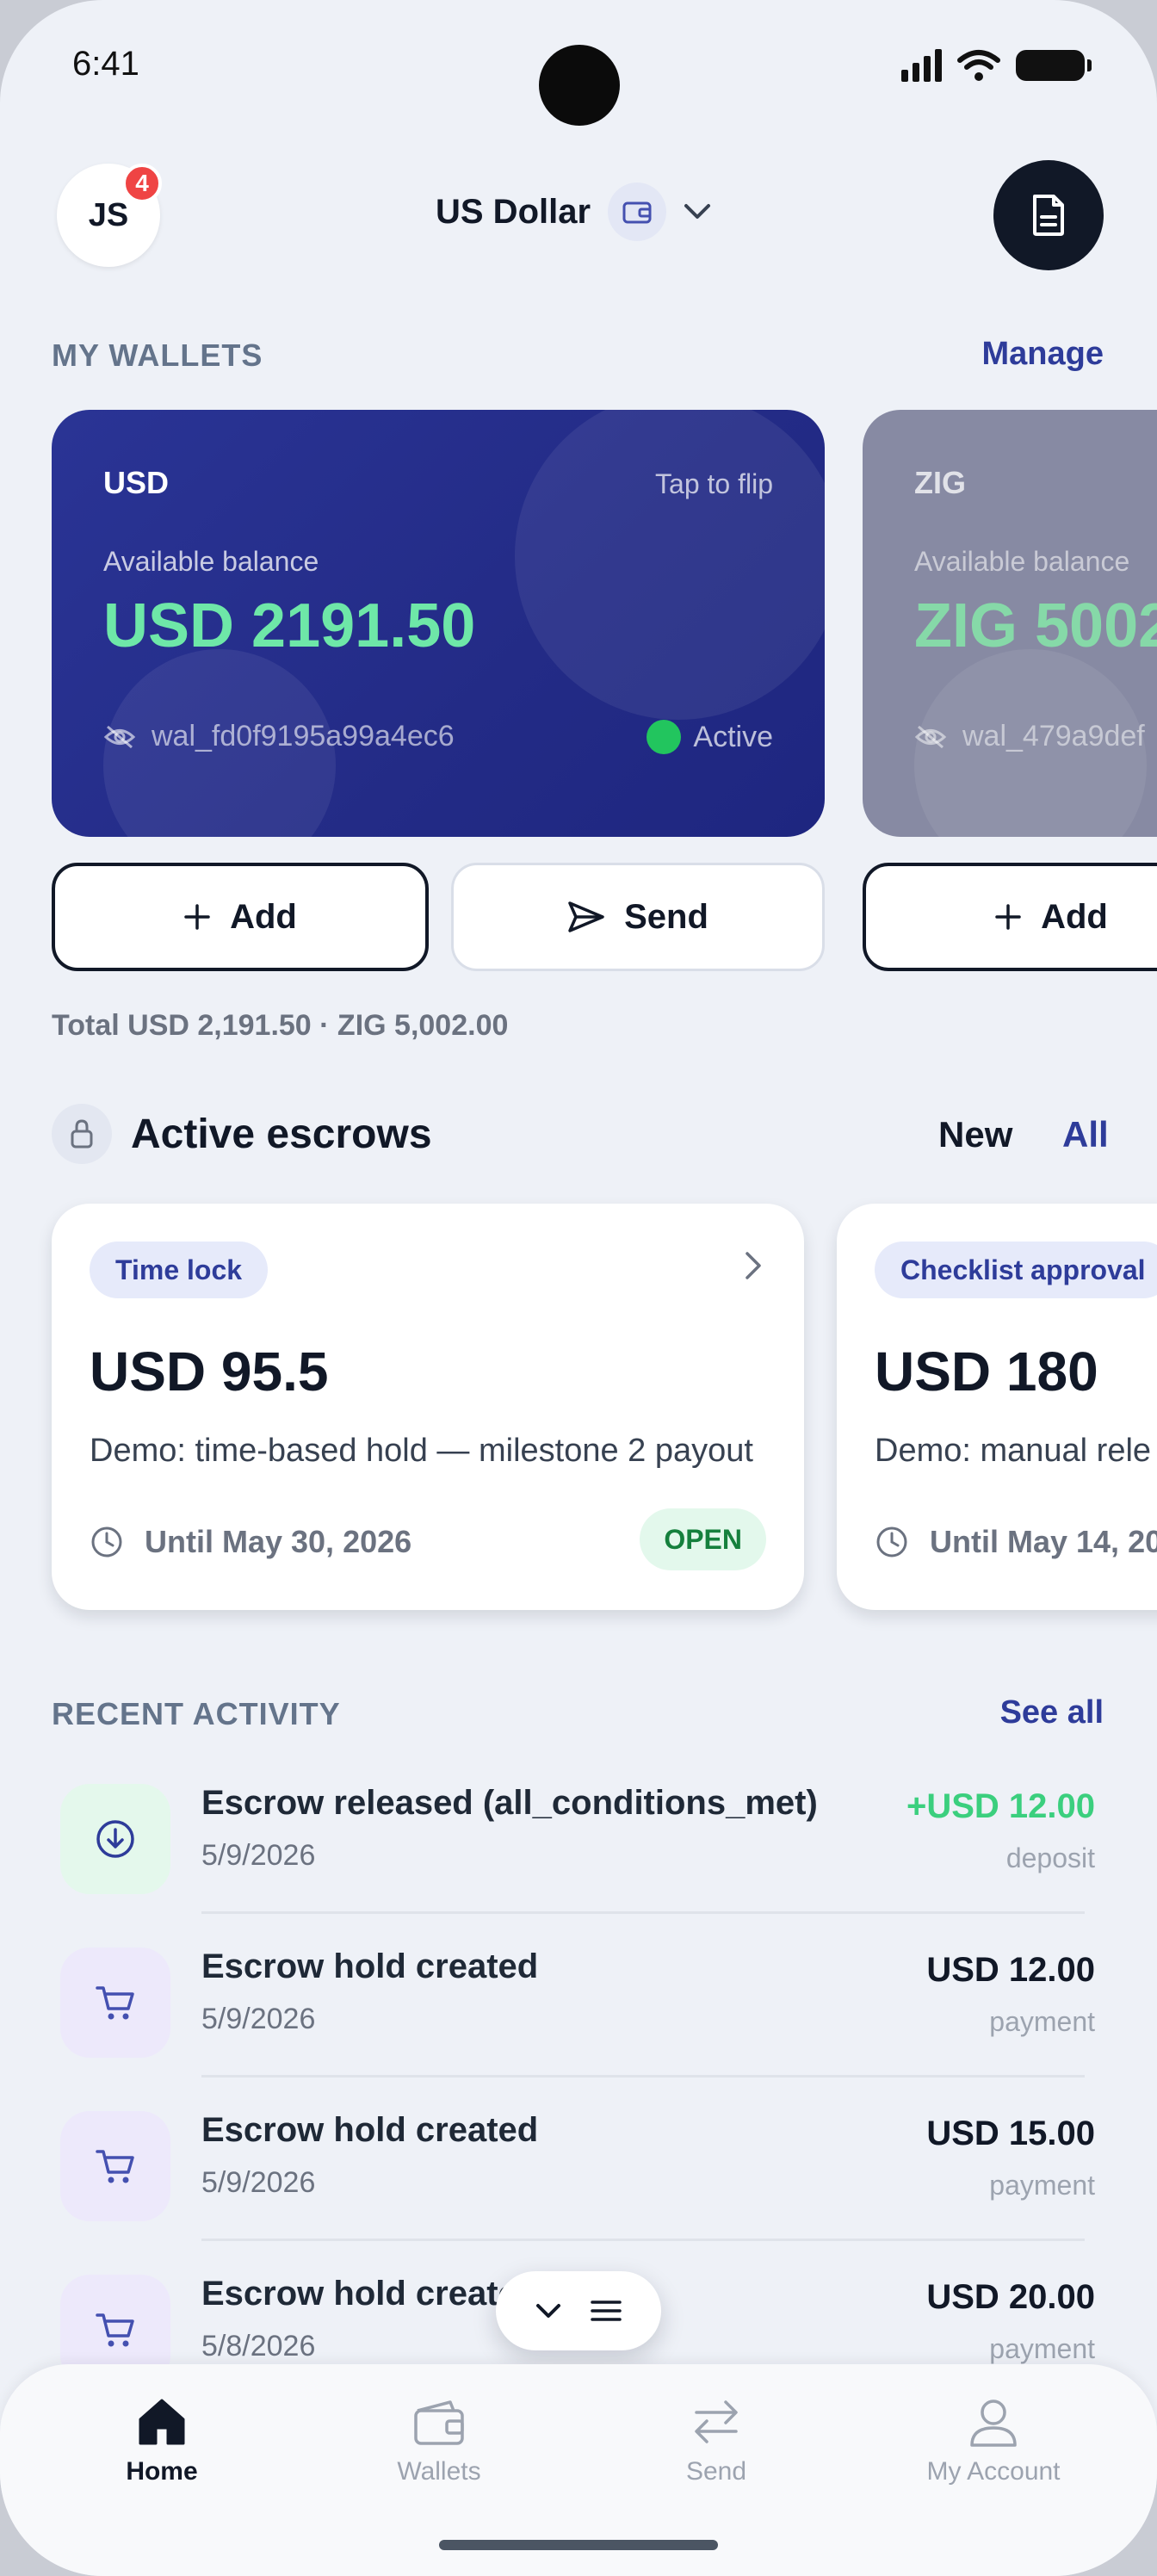 Image resolution: width=1157 pixels, height=2576 pixels. I want to click on escrow-until: Until May 14, 202, so click(1016, 1542).